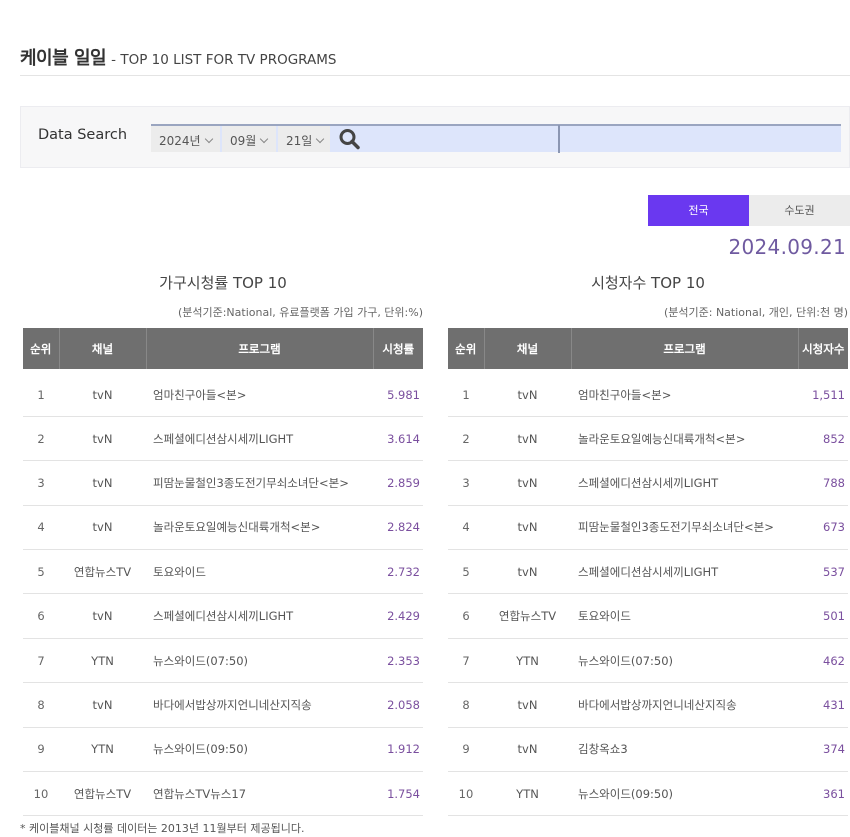 Image resolution: width=850 pixels, height=837 pixels. Describe the element at coordinates (684, 750) in the screenshot. I see `program-cell: 김창옥쇼3` at that location.